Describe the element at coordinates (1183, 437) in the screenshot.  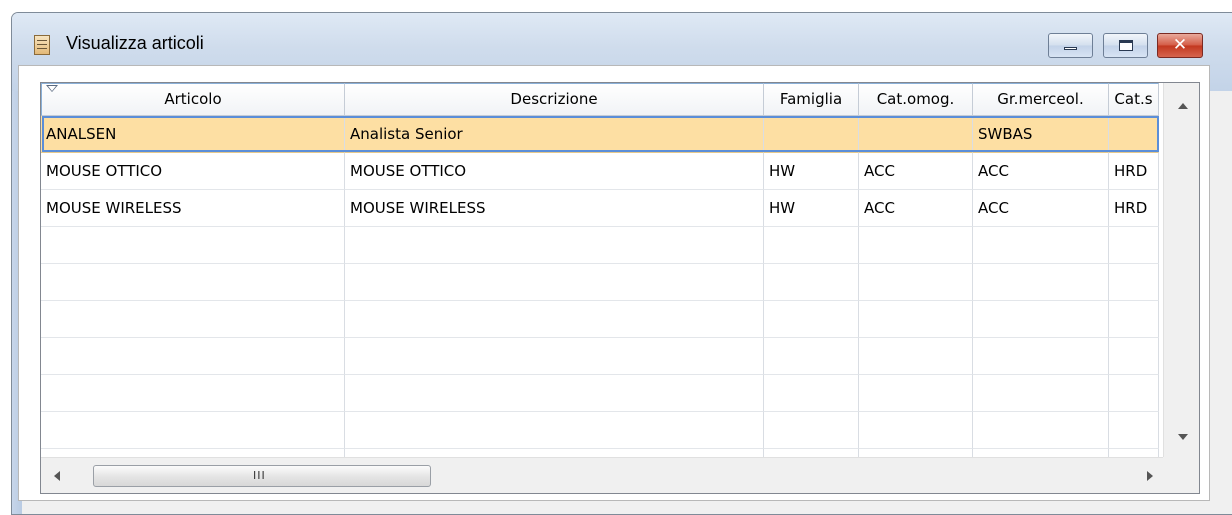
I see `scroll-down-icon` at that location.